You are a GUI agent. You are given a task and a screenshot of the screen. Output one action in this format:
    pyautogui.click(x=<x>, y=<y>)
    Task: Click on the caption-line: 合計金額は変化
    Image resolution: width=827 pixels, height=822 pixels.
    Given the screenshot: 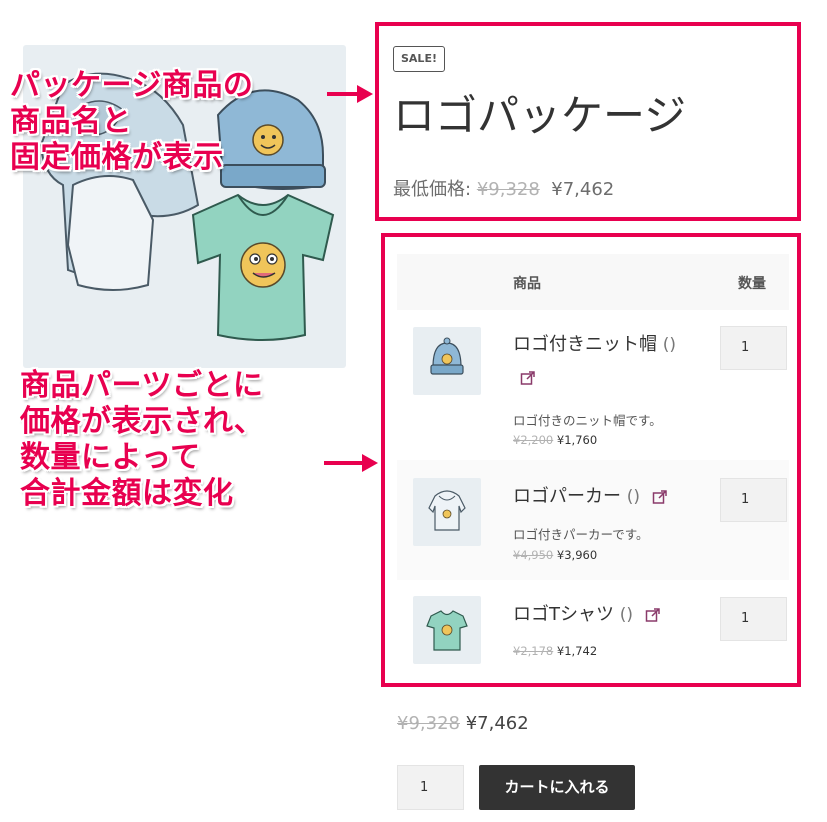 What is the action you would take?
    pyautogui.click(x=127, y=493)
    